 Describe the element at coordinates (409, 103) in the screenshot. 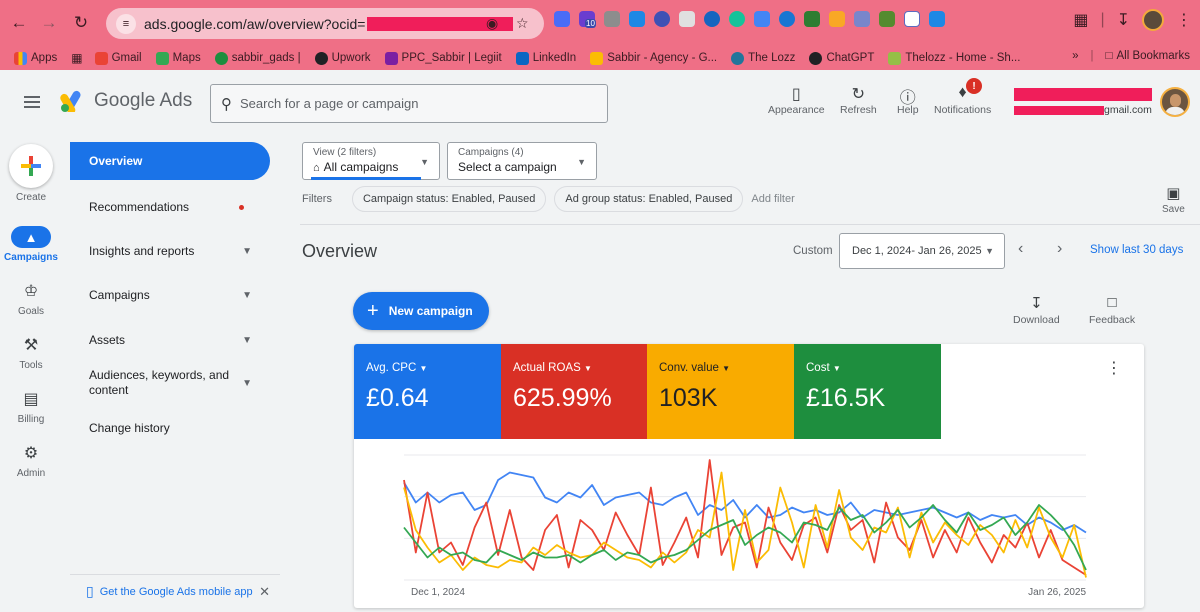

I see `search-input: ⚲ Search for a page or campaign` at that location.